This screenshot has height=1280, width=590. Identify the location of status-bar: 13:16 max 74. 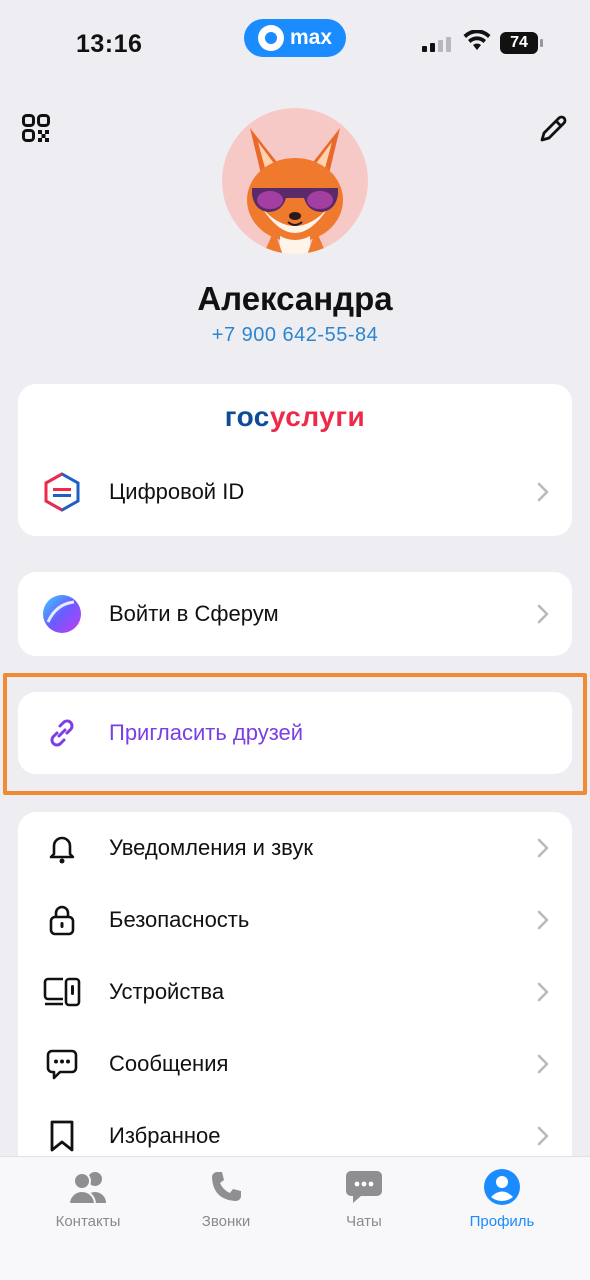
(295, 45).